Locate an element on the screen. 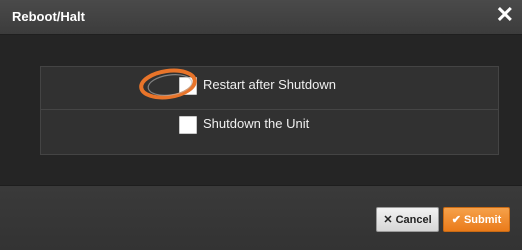  submit-button: ✔ Submit is located at coordinates (476, 219).